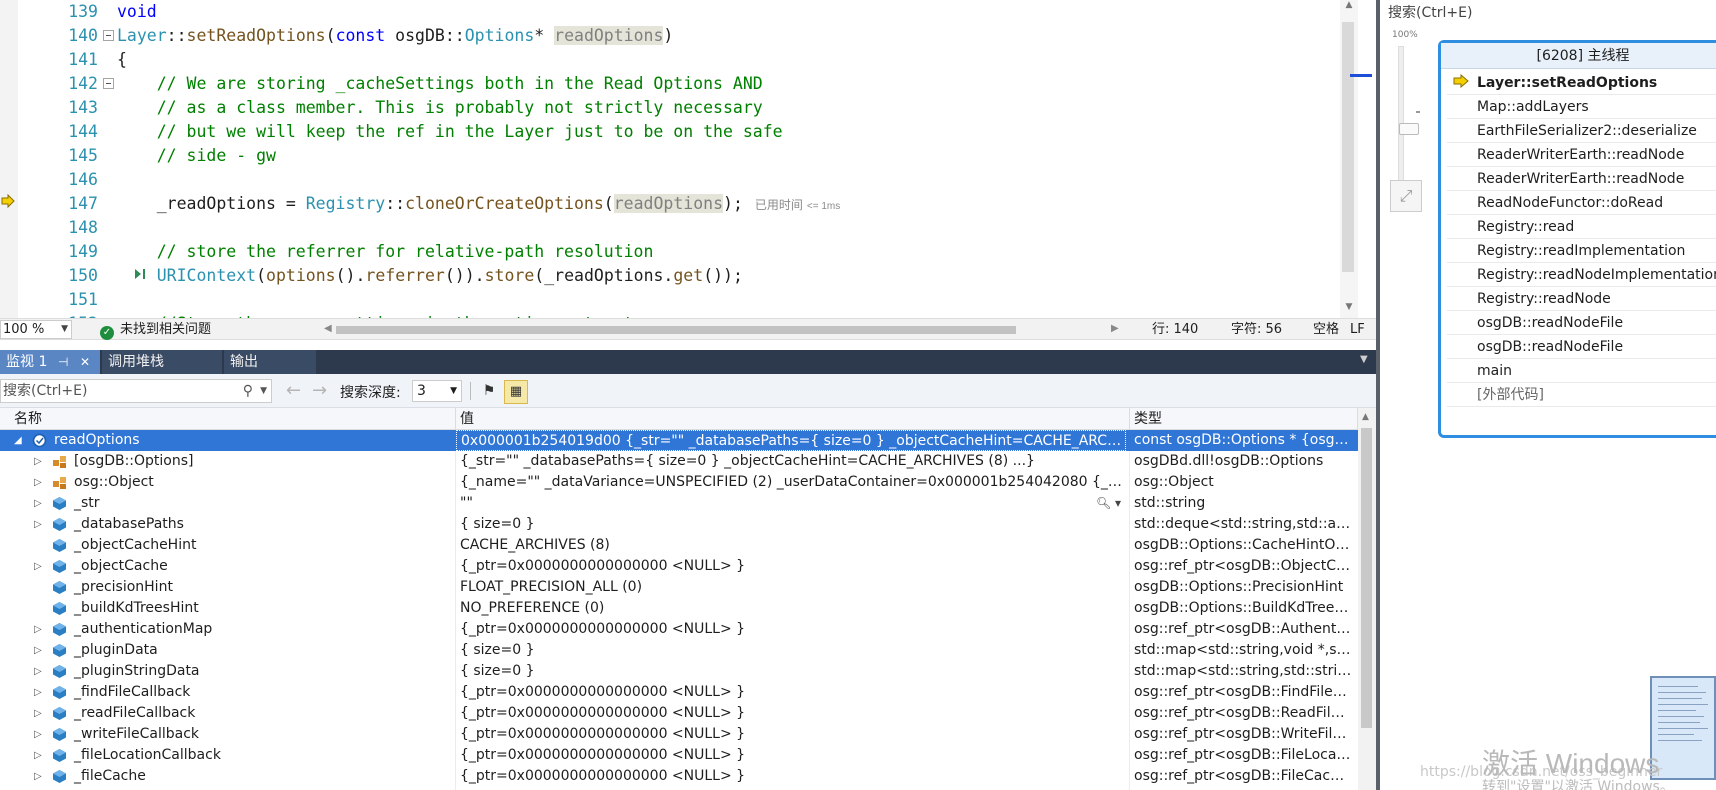  What do you see at coordinates (20, 440) in the screenshot?
I see `collapse-triangle-icon: ◢` at bounding box center [20, 440].